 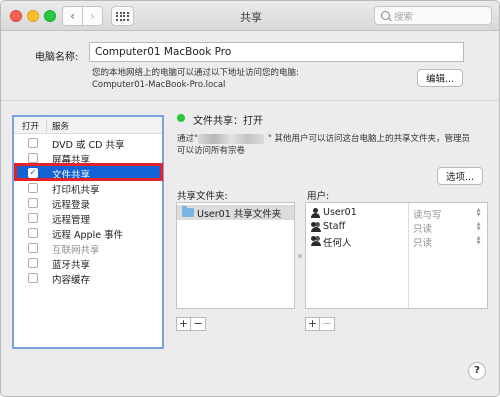 What do you see at coordinates (31, 127) in the screenshot?
I see `column-header-on: 打开` at bounding box center [31, 127].